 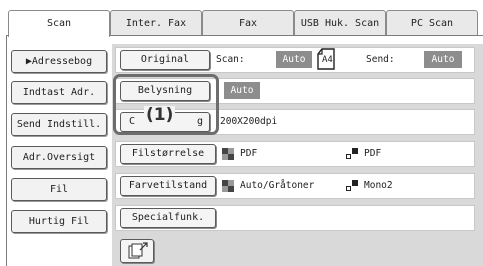 What do you see at coordinates (168, 186) in the screenshot?
I see `color-mode-button: Farvetilstand` at bounding box center [168, 186].